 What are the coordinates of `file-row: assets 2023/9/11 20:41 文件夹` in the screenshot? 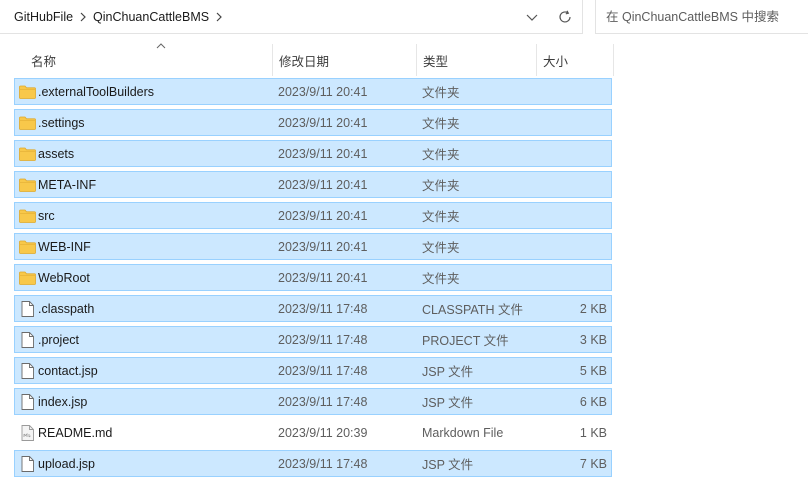 It's located at (313, 153).